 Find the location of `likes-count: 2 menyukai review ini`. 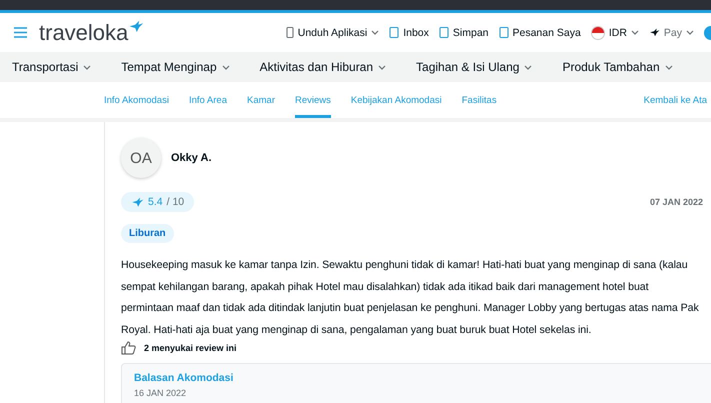

likes-count: 2 menyukai review ini is located at coordinates (190, 348).